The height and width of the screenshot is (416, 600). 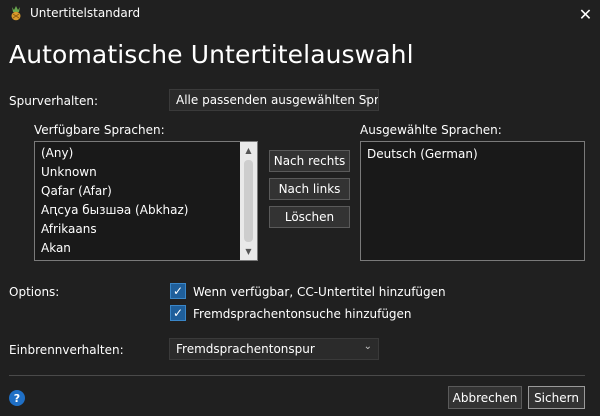 I want to click on close-window-button: ✕, so click(x=585, y=14).